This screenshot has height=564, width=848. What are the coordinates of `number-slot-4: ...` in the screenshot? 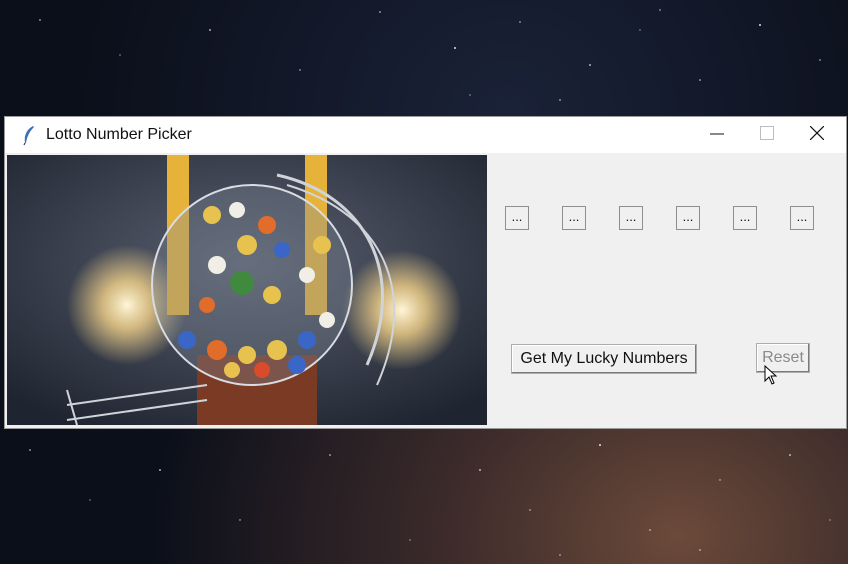 It's located at (688, 218).